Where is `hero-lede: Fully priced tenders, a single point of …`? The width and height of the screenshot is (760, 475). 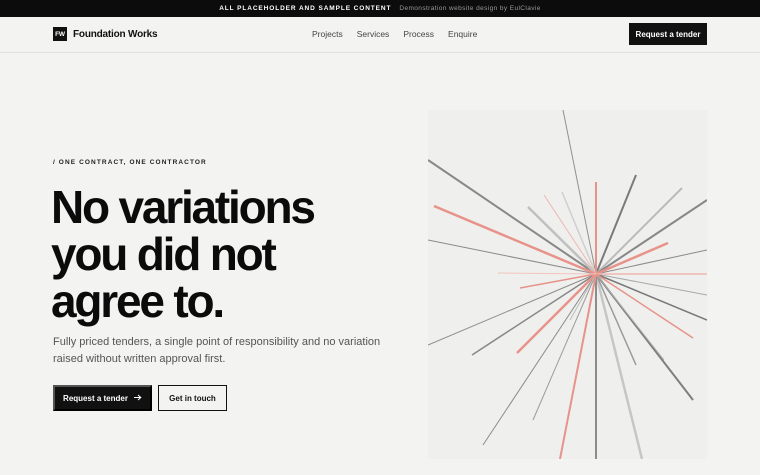
hero-lede: Fully priced tenders, a single point of … is located at coordinates (217, 350).